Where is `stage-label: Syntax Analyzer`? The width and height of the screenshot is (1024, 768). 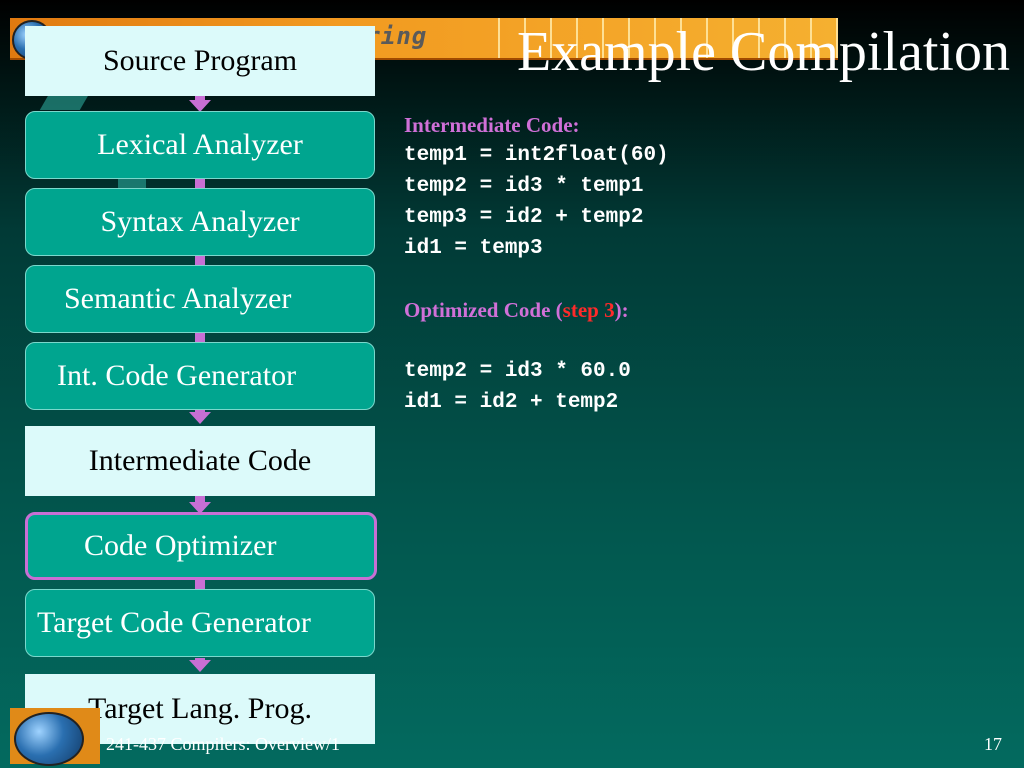 stage-label: Syntax Analyzer is located at coordinates (200, 221).